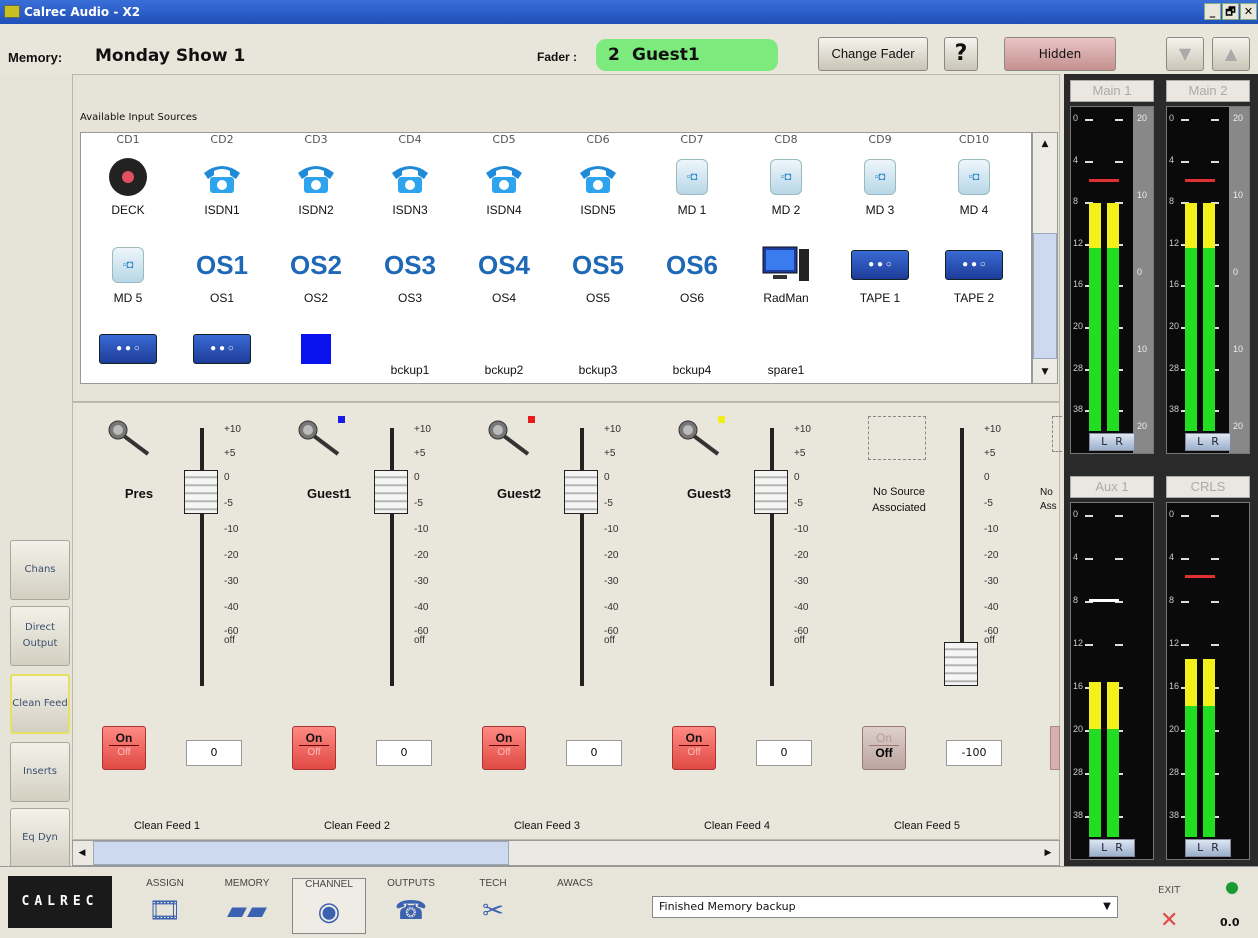  I want to click on source-item: bckup1, so click(410, 353).